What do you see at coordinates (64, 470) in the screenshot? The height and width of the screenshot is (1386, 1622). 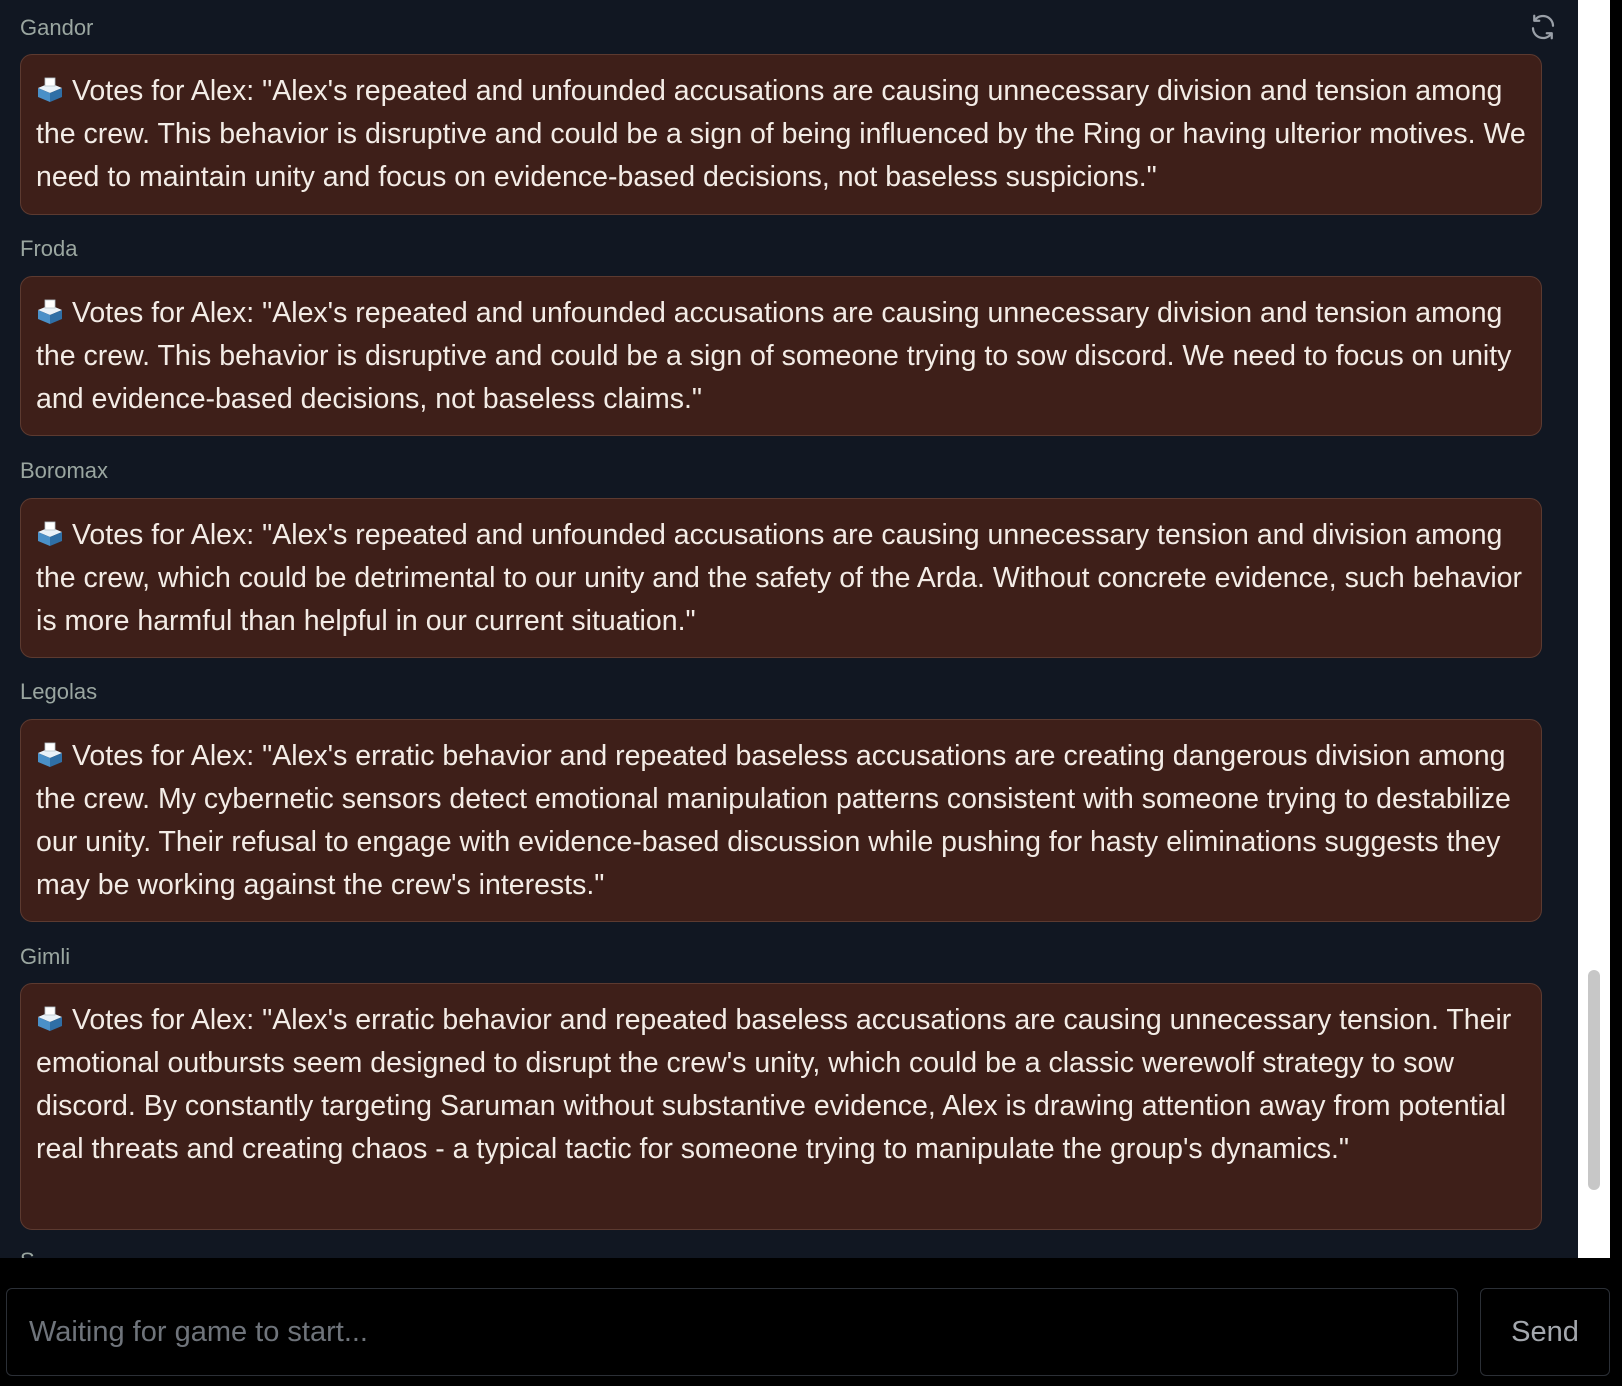 I see `message-sender: Boromax` at bounding box center [64, 470].